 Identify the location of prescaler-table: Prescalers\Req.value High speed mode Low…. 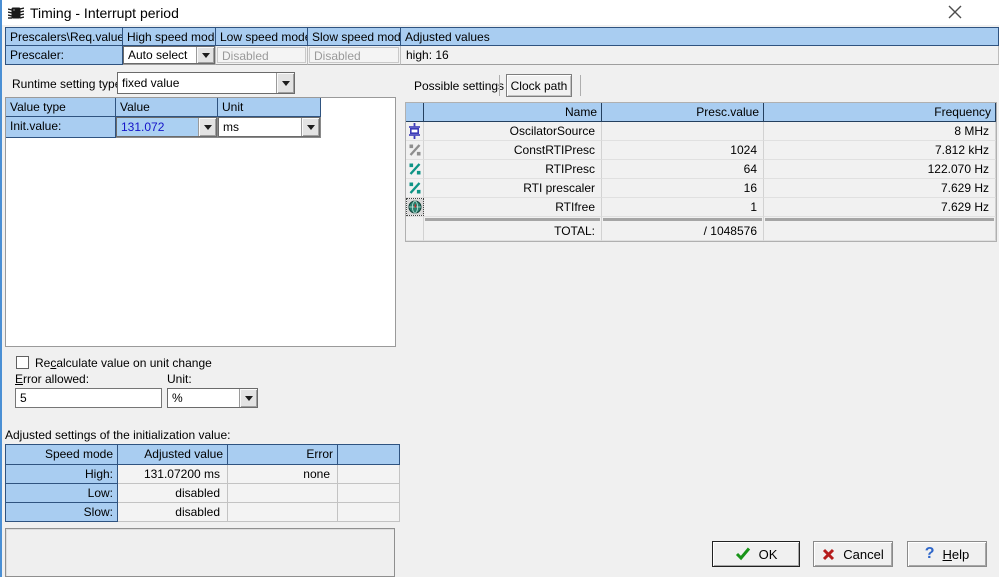
(502, 46).